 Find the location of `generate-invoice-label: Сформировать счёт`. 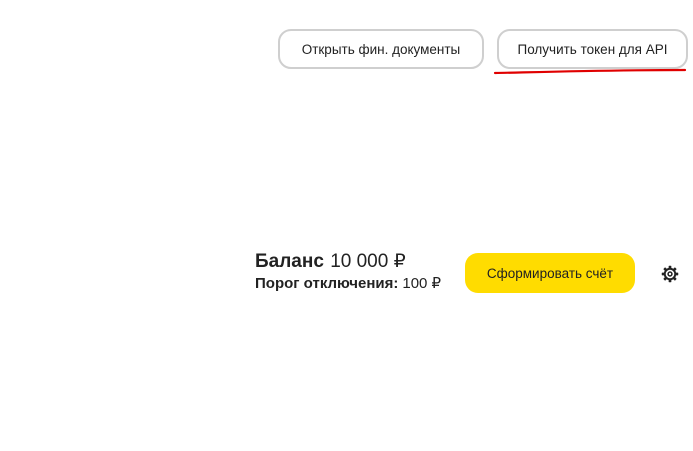

generate-invoice-label: Сформировать счёт is located at coordinates (550, 273).